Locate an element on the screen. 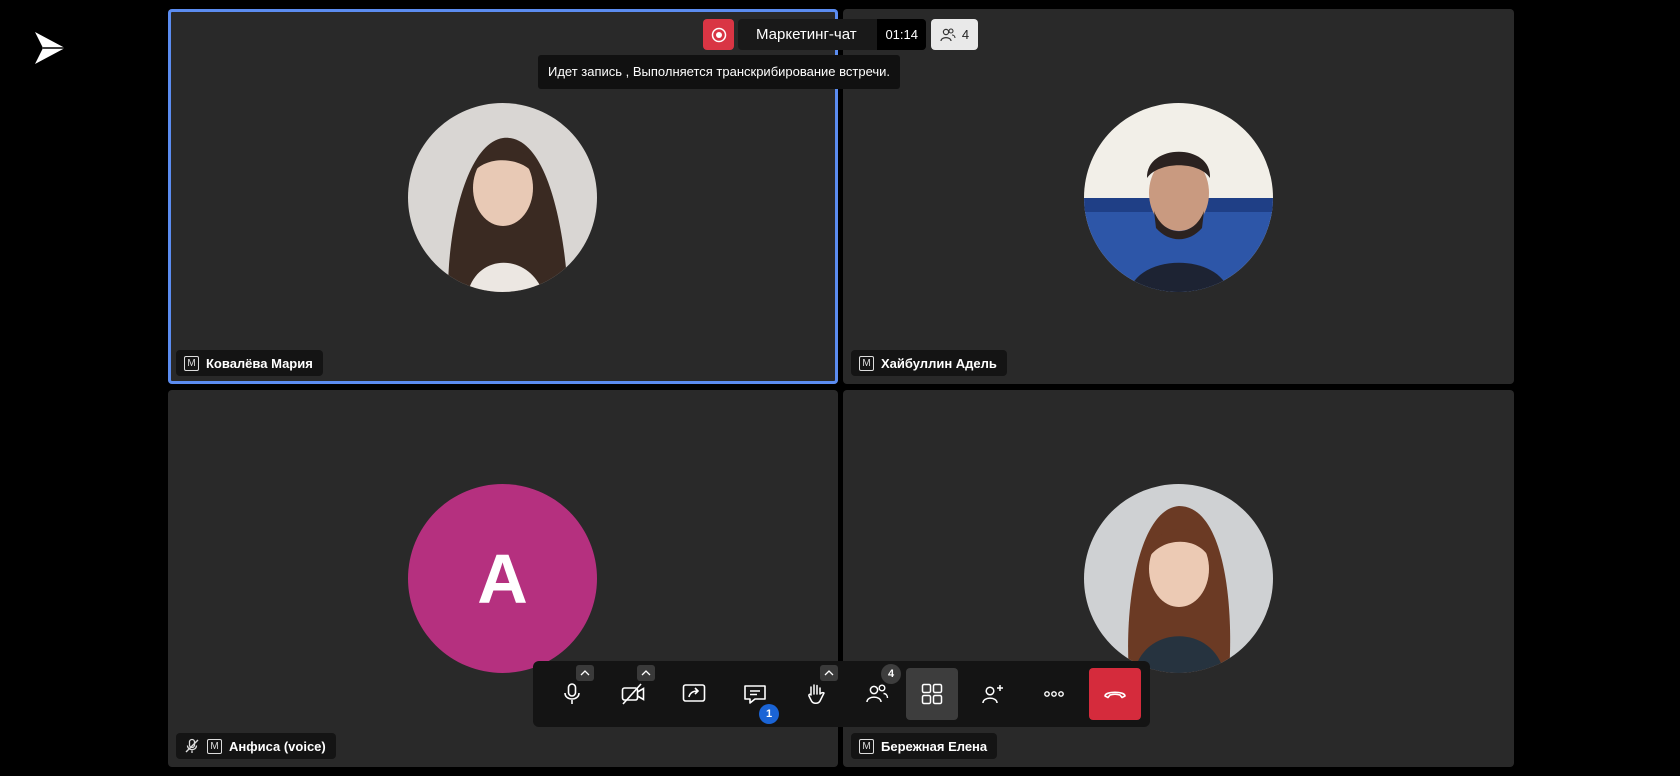 The width and height of the screenshot is (1680, 776). camera-off-icon is located at coordinates (633, 694).